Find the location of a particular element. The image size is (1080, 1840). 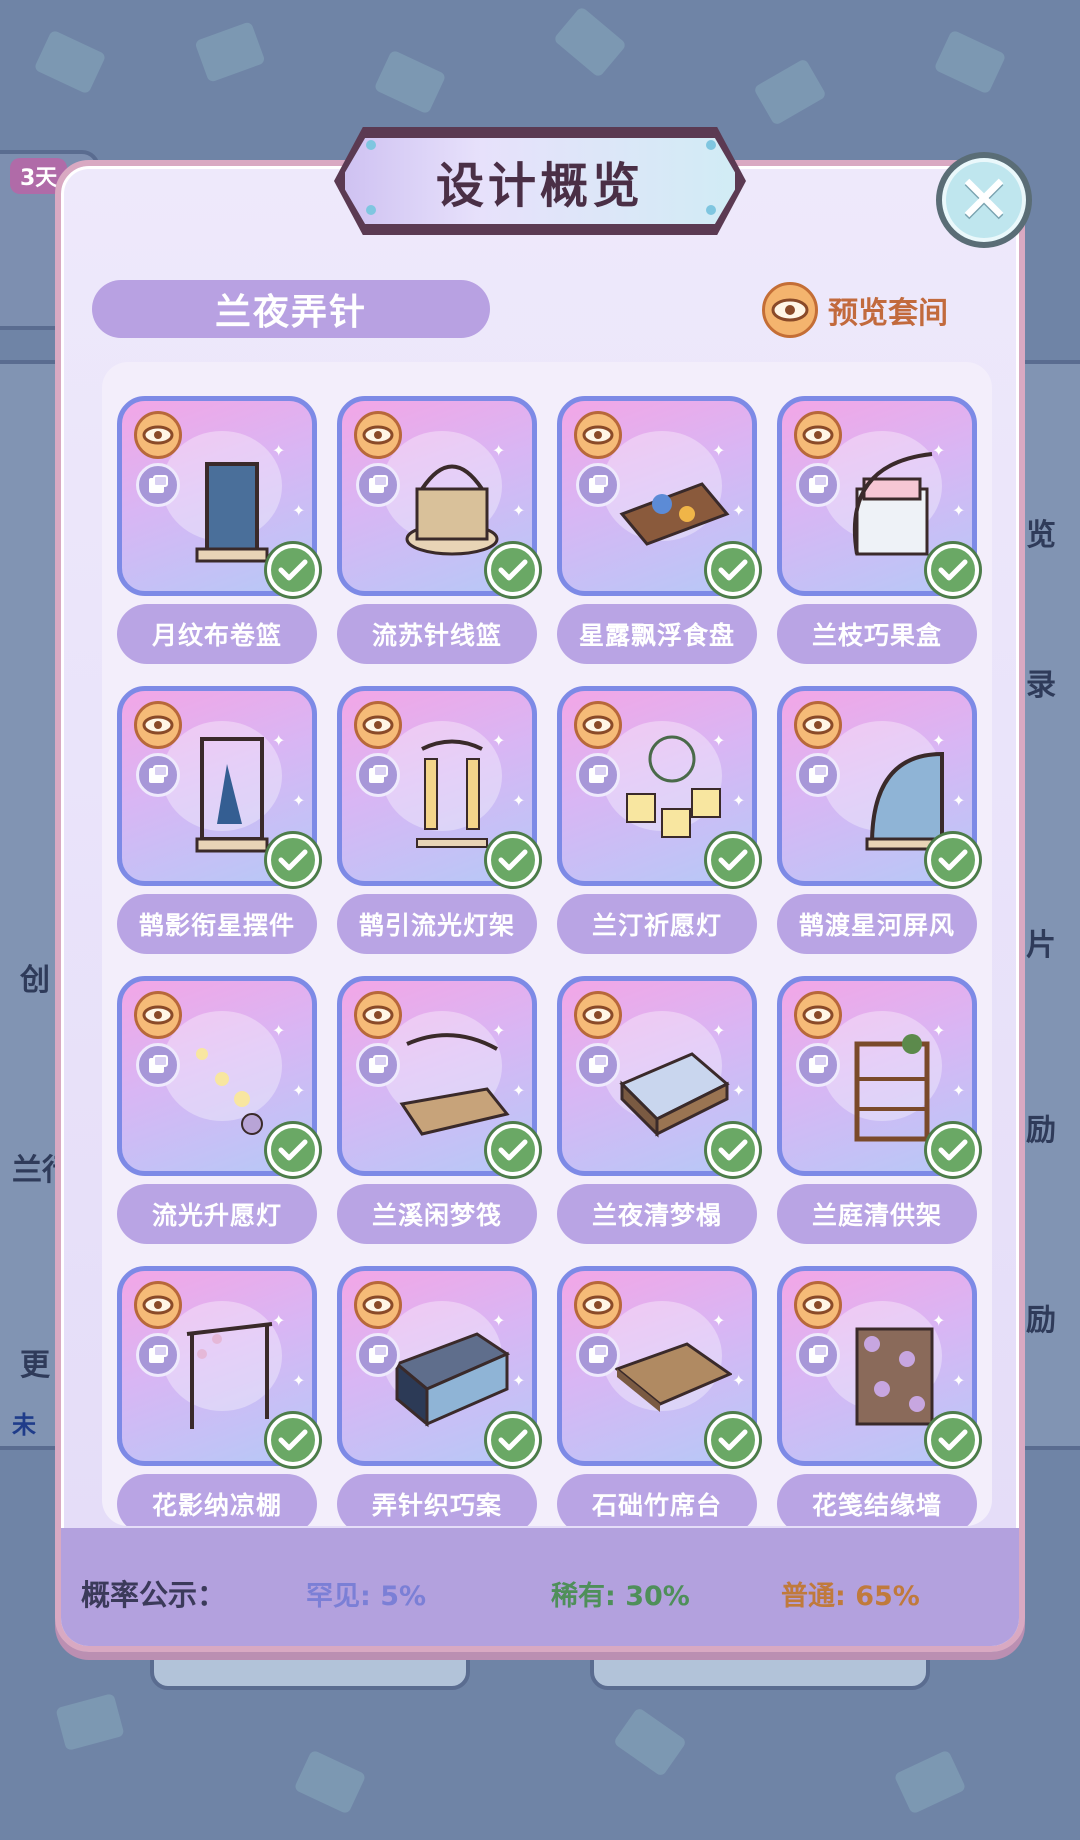

set-name-pill: 兰夜弄针 is located at coordinates (291, 309).